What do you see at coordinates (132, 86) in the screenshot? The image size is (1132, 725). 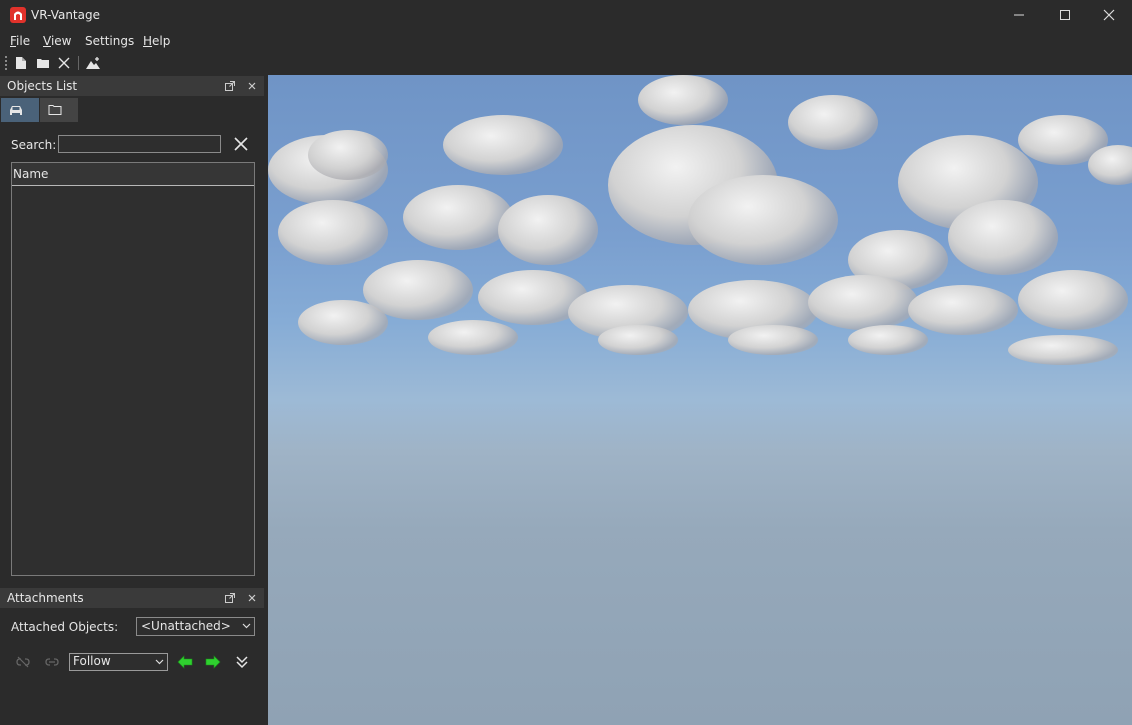 I see `objects-list-titlebar: Objects List` at bounding box center [132, 86].